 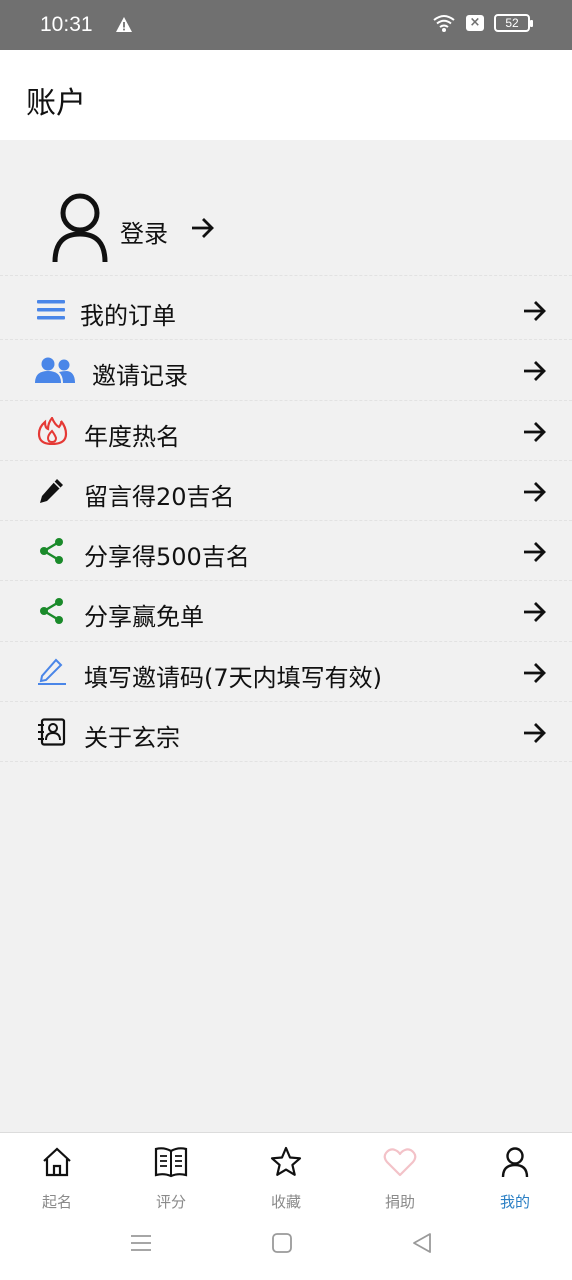 What do you see at coordinates (140, 376) in the screenshot?
I see `menu-item-label: 邀请记录` at bounding box center [140, 376].